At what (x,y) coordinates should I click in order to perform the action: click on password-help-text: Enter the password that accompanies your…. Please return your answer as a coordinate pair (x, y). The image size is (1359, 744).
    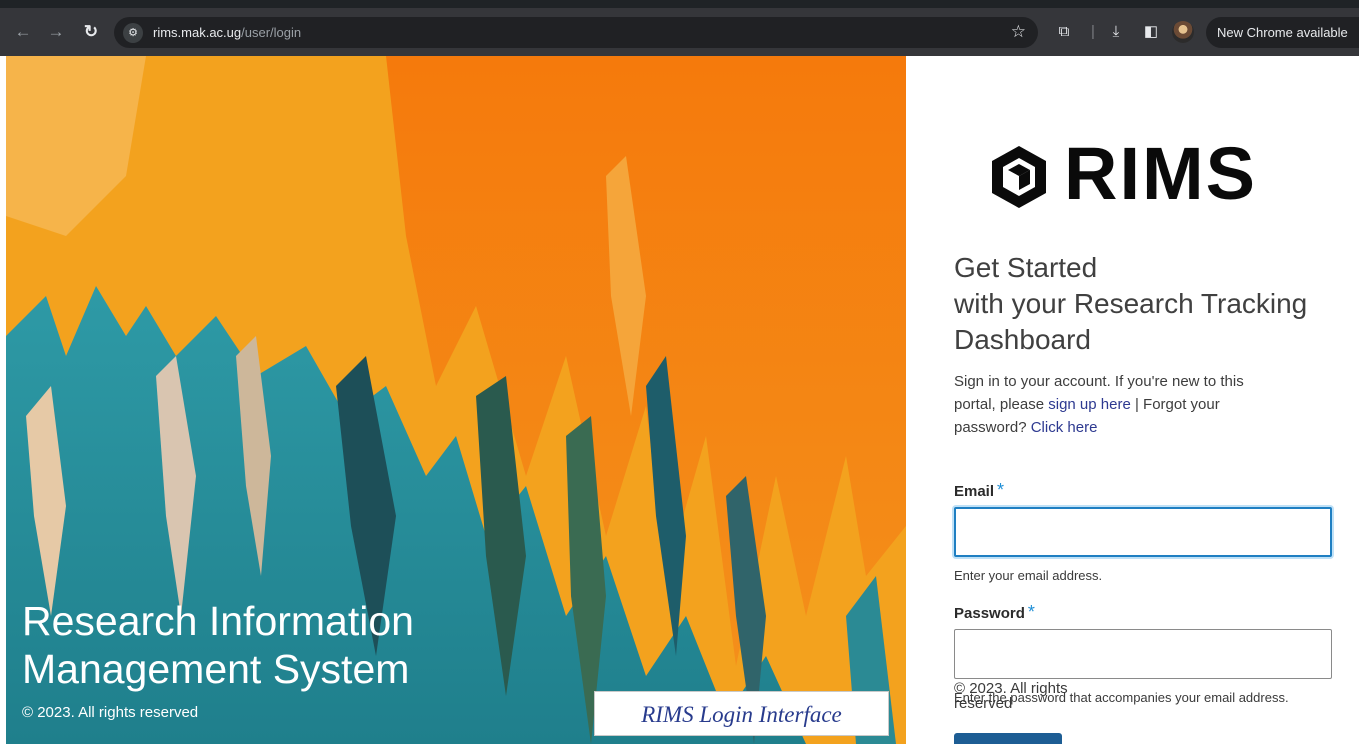
    Looking at the image, I should click on (1121, 697).